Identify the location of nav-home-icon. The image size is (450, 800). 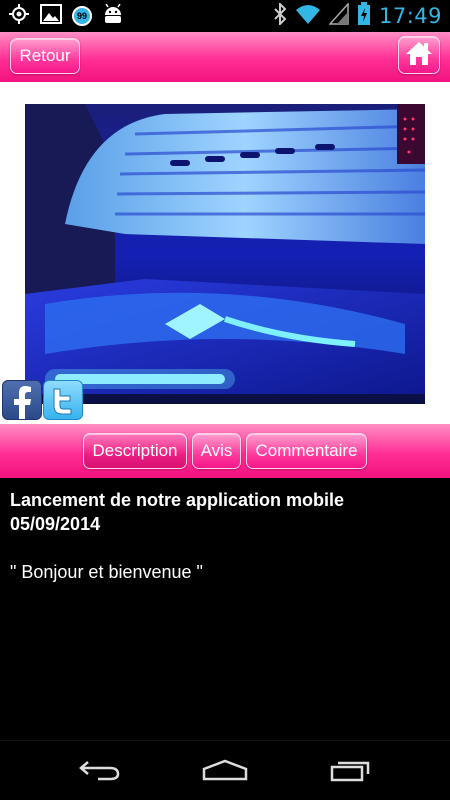
(225, 772).